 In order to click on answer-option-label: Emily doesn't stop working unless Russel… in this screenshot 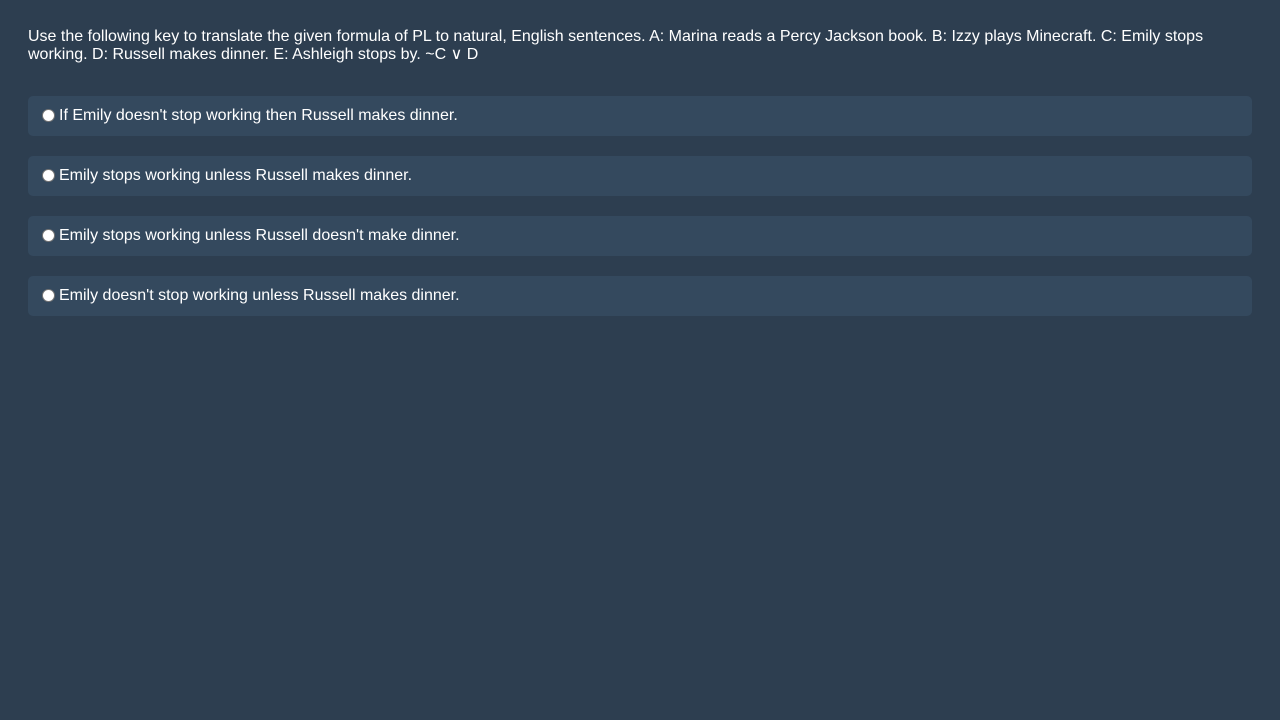, I will do `click(259, 295)`.